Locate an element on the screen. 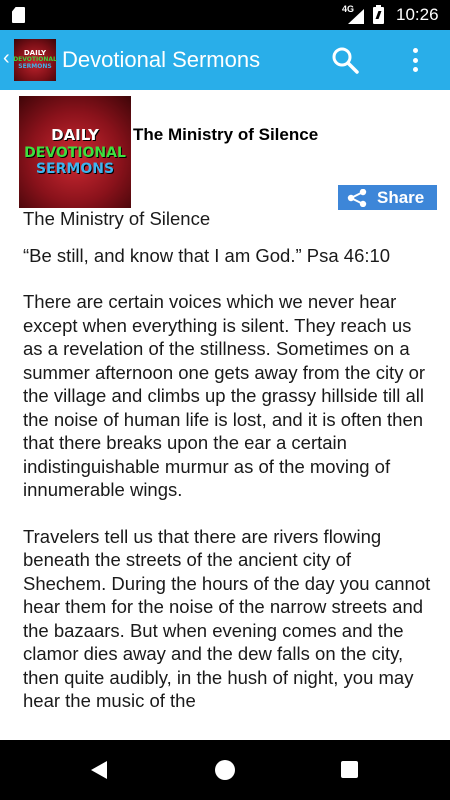 The image size is (450, 800). app-title: Devotional Sermons is located at coordinates (161, 59).